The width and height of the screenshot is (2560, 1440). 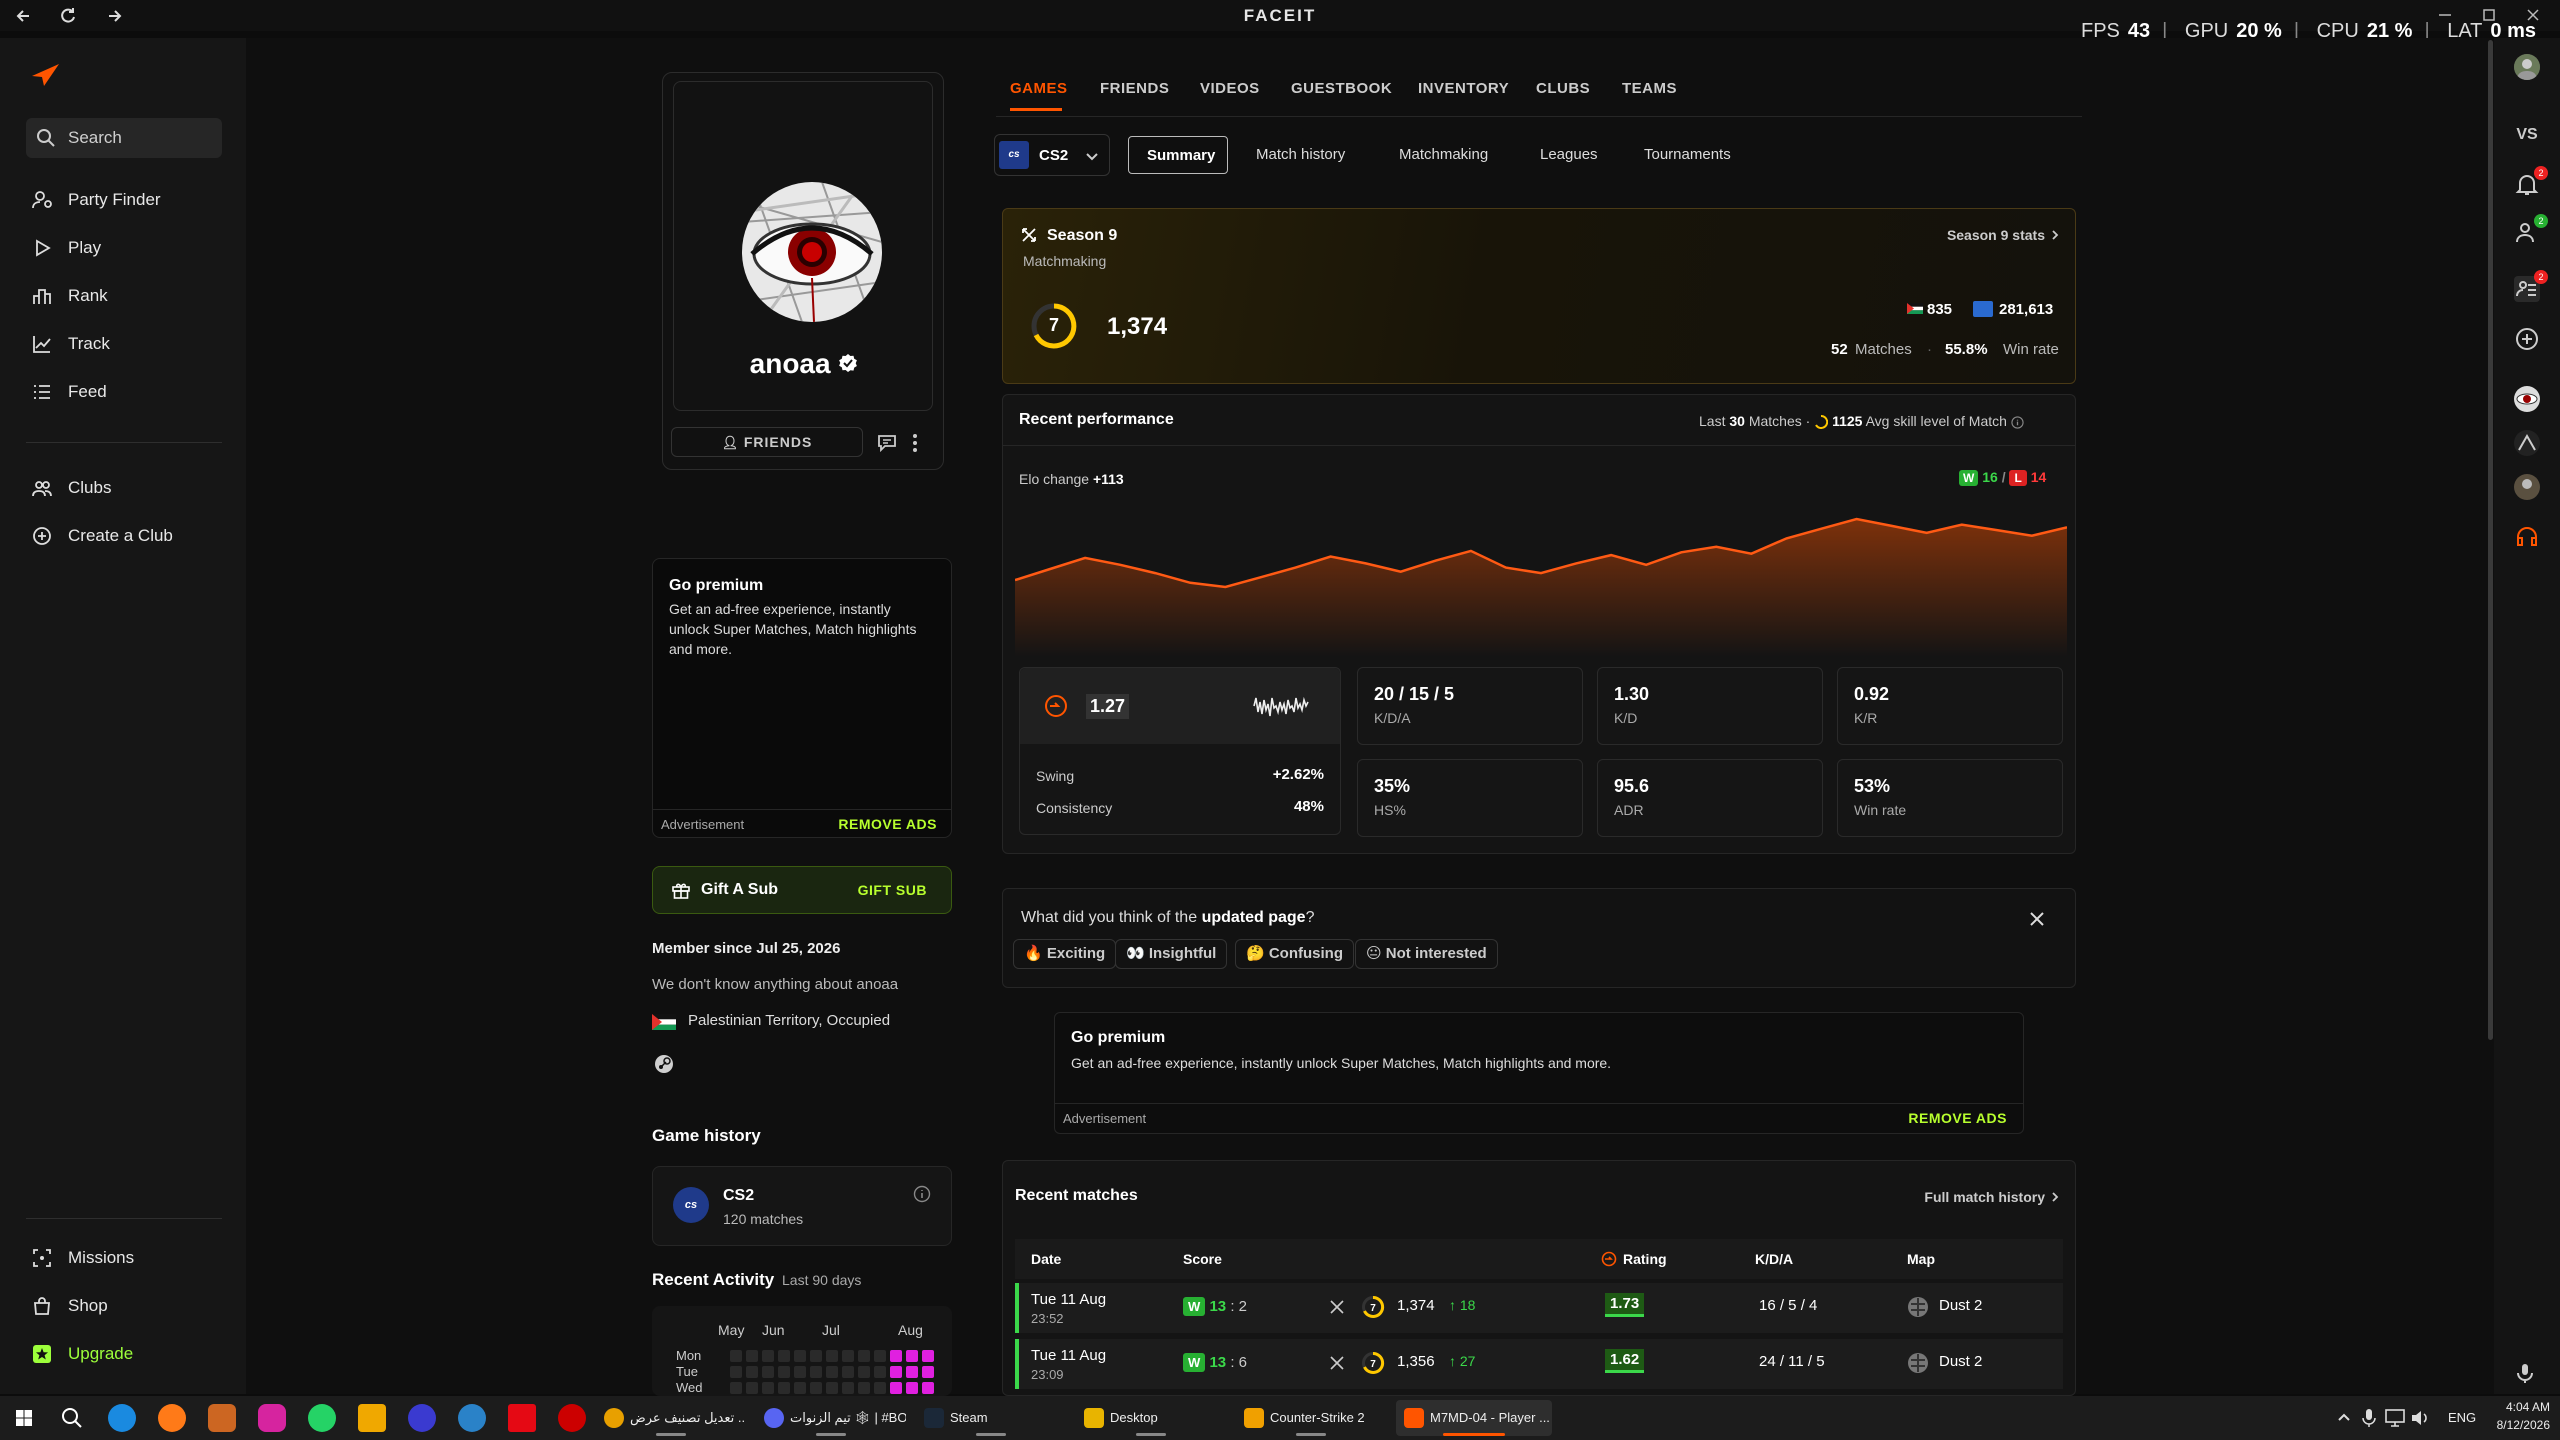 What do you see at coordinates (1649, 88) in the screenshot?
I see `tab-teams: TEAMS` at bounding box center [1649, 88].